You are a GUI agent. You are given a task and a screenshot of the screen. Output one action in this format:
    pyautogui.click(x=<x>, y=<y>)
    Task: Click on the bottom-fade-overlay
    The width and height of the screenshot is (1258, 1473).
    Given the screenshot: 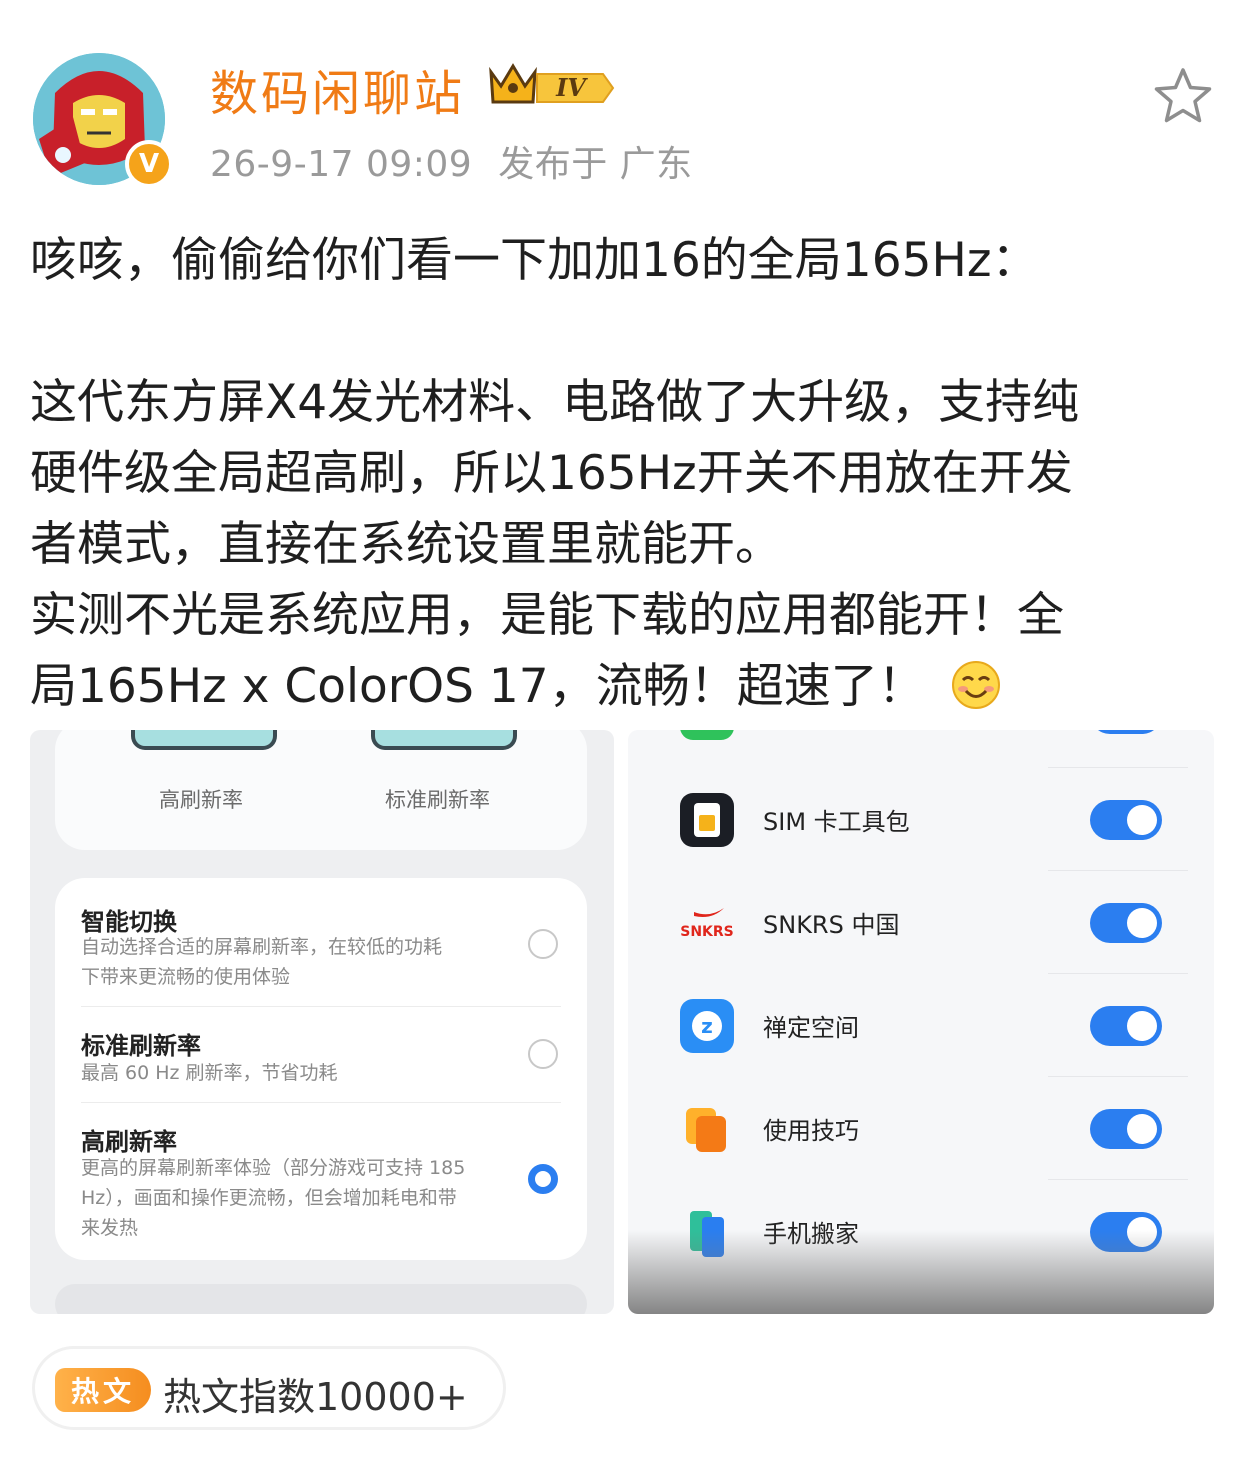 What is the action you would take?
    pyautogui.click(x=921, y=1272)
    